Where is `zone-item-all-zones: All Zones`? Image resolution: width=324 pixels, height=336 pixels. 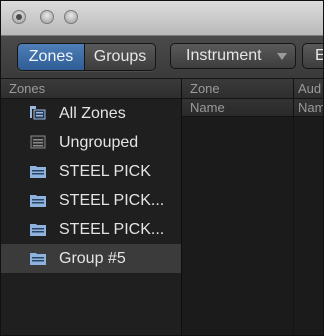 zone-item-all-zones: All Zones is located at coordinates (91, 113).